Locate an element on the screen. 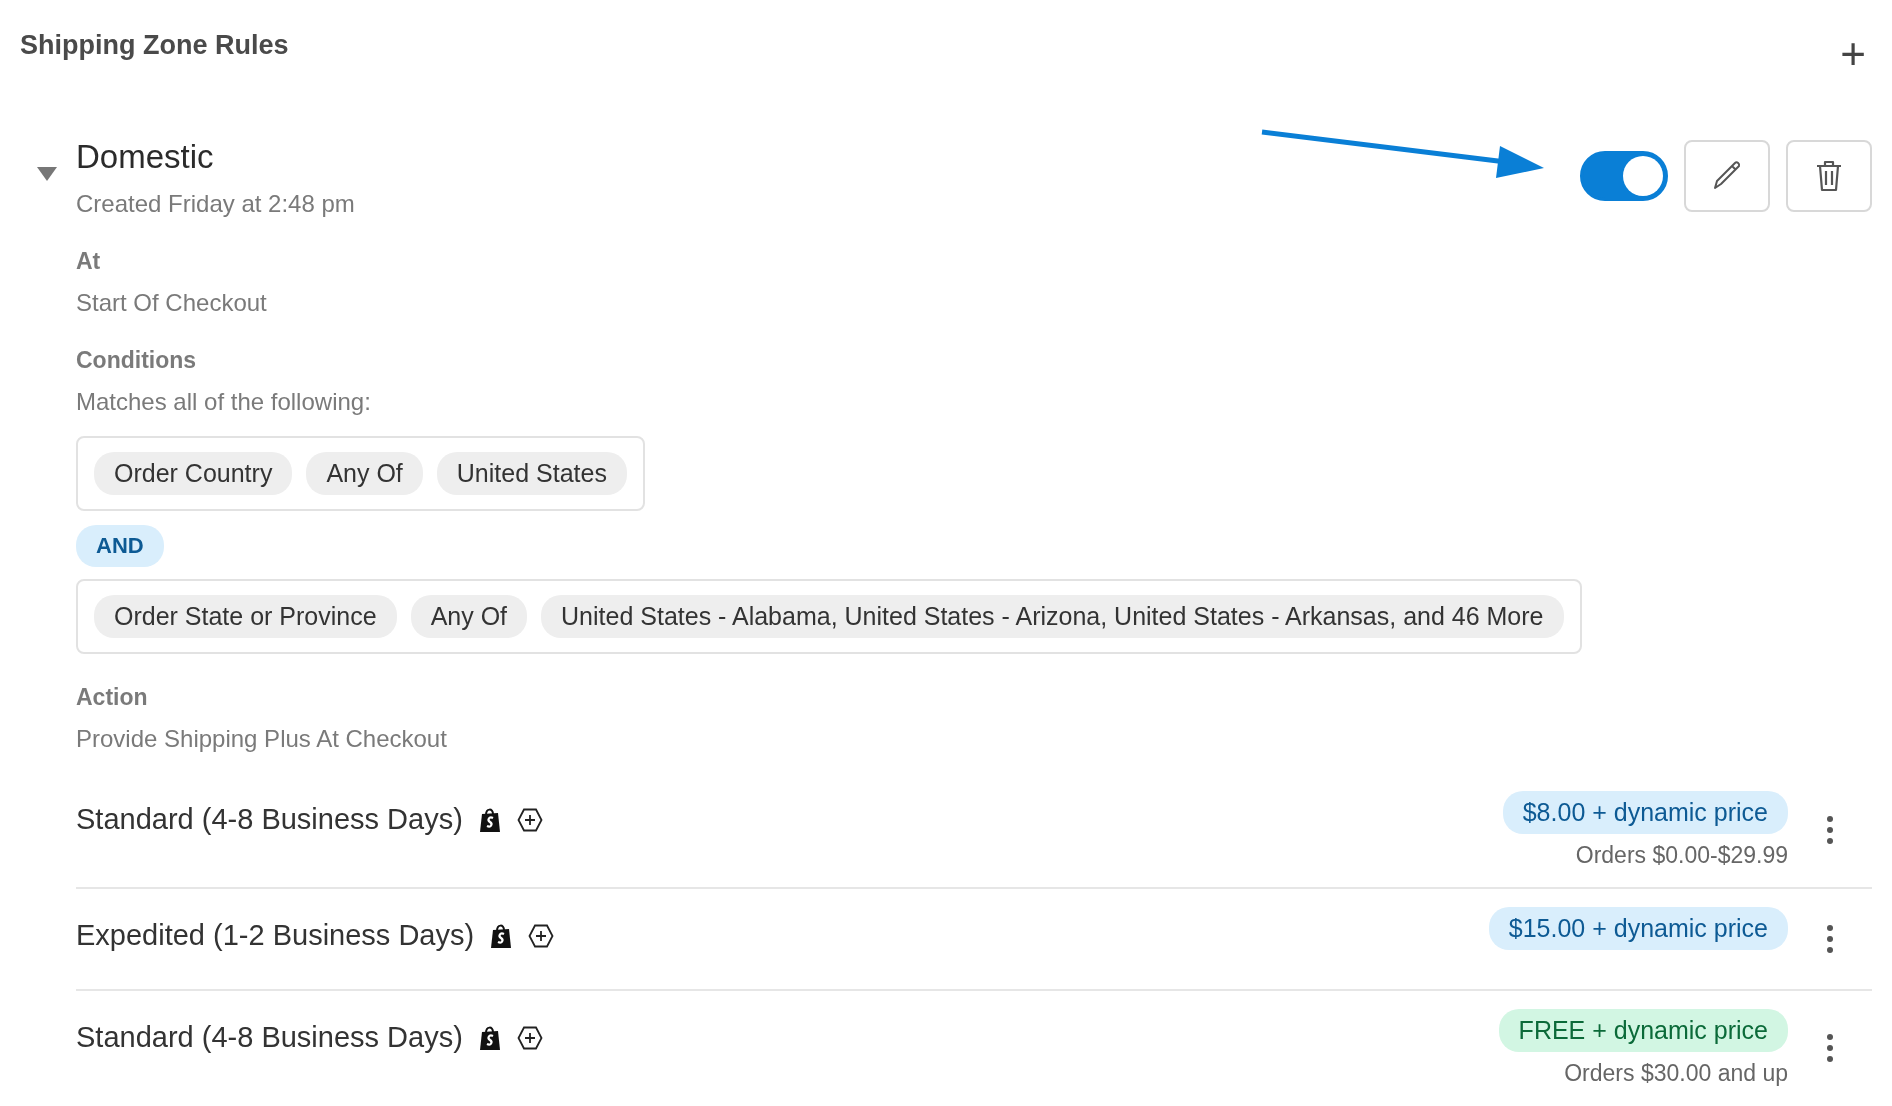 The image size is (1892, 1106). and-connector: AND is located at coordinates (120, 546).